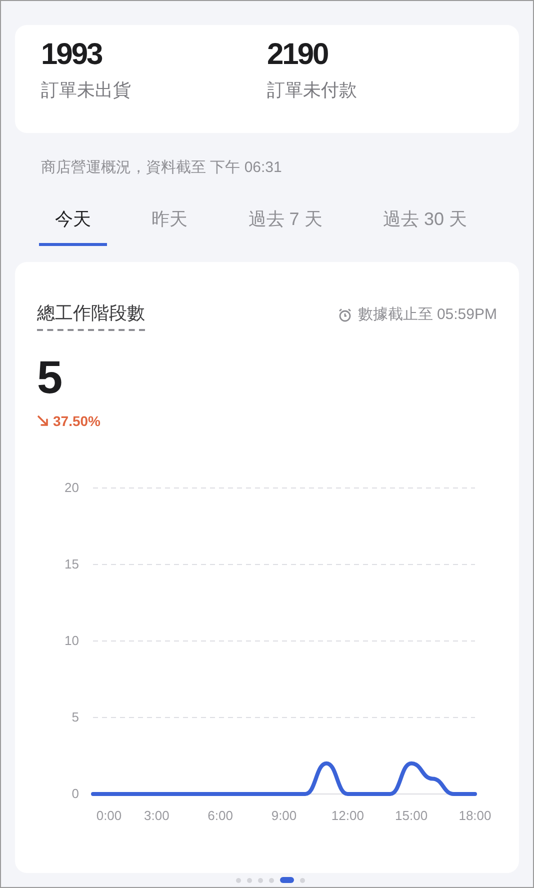  I want to click on stat-value: 2190, so click(298, 55).